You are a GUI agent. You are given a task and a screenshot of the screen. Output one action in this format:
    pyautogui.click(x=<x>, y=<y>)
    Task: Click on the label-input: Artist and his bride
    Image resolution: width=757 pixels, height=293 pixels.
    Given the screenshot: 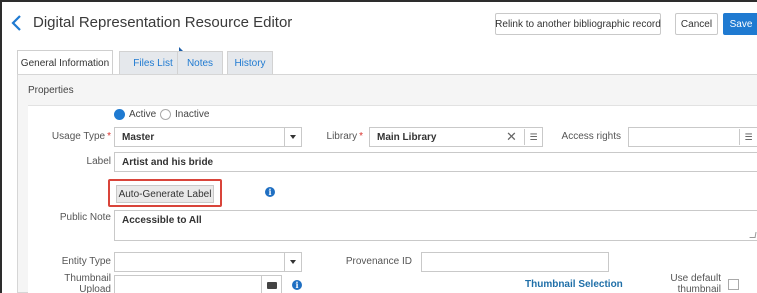 What is the action you would take?
    pyautogui.click(x=435, y=162)
    